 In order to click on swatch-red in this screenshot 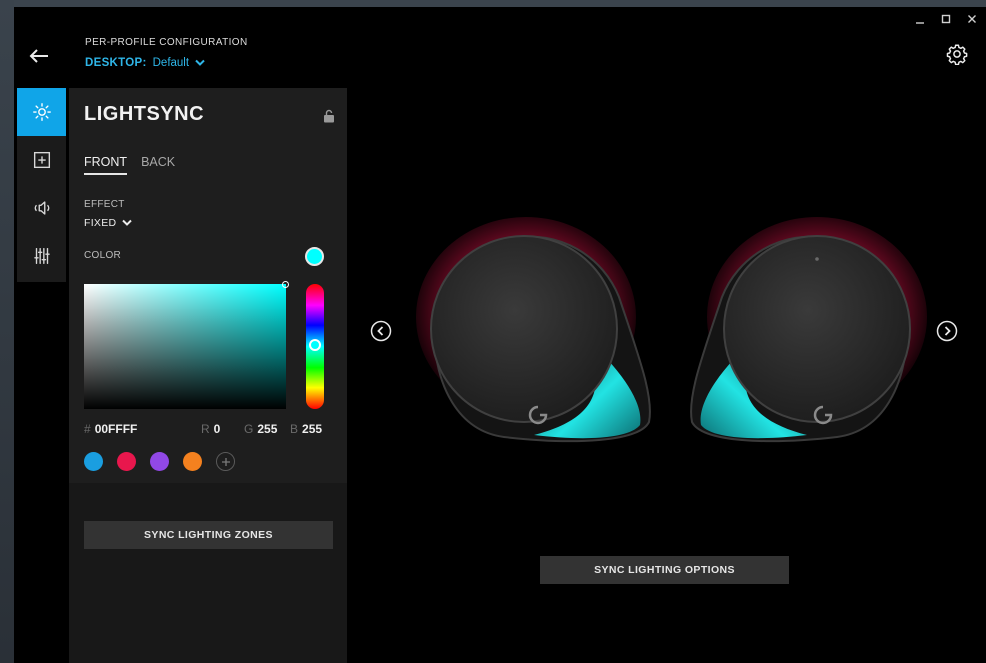, I will do `click(126, 461)`.